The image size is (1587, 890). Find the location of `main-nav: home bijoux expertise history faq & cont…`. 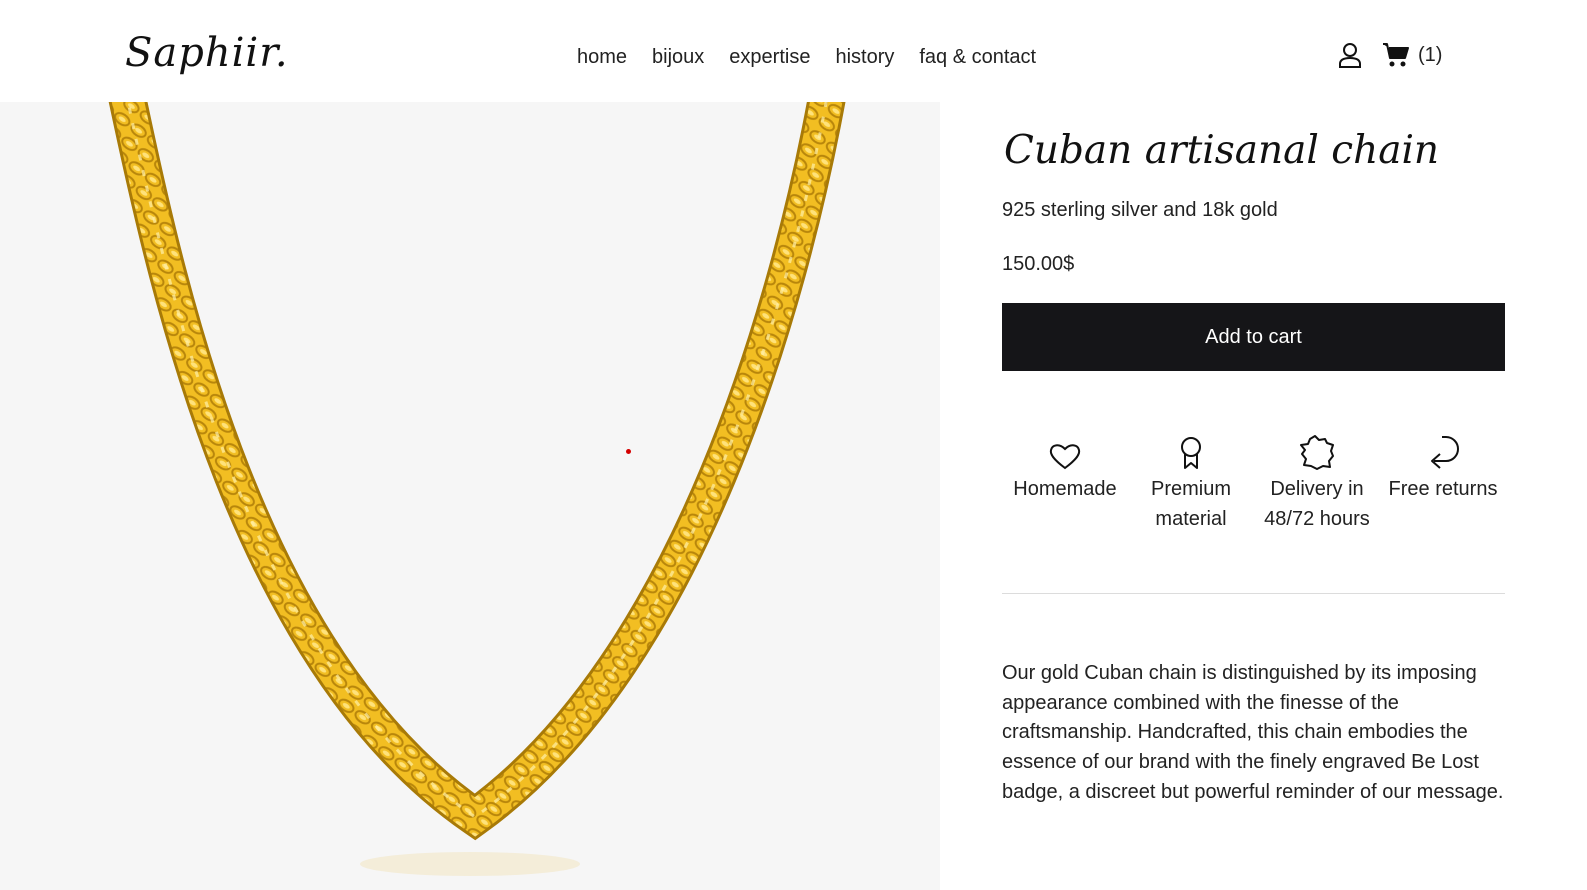

main-nav: home bijoux expertise history faq & cont… is located at coordinates (806, 57).